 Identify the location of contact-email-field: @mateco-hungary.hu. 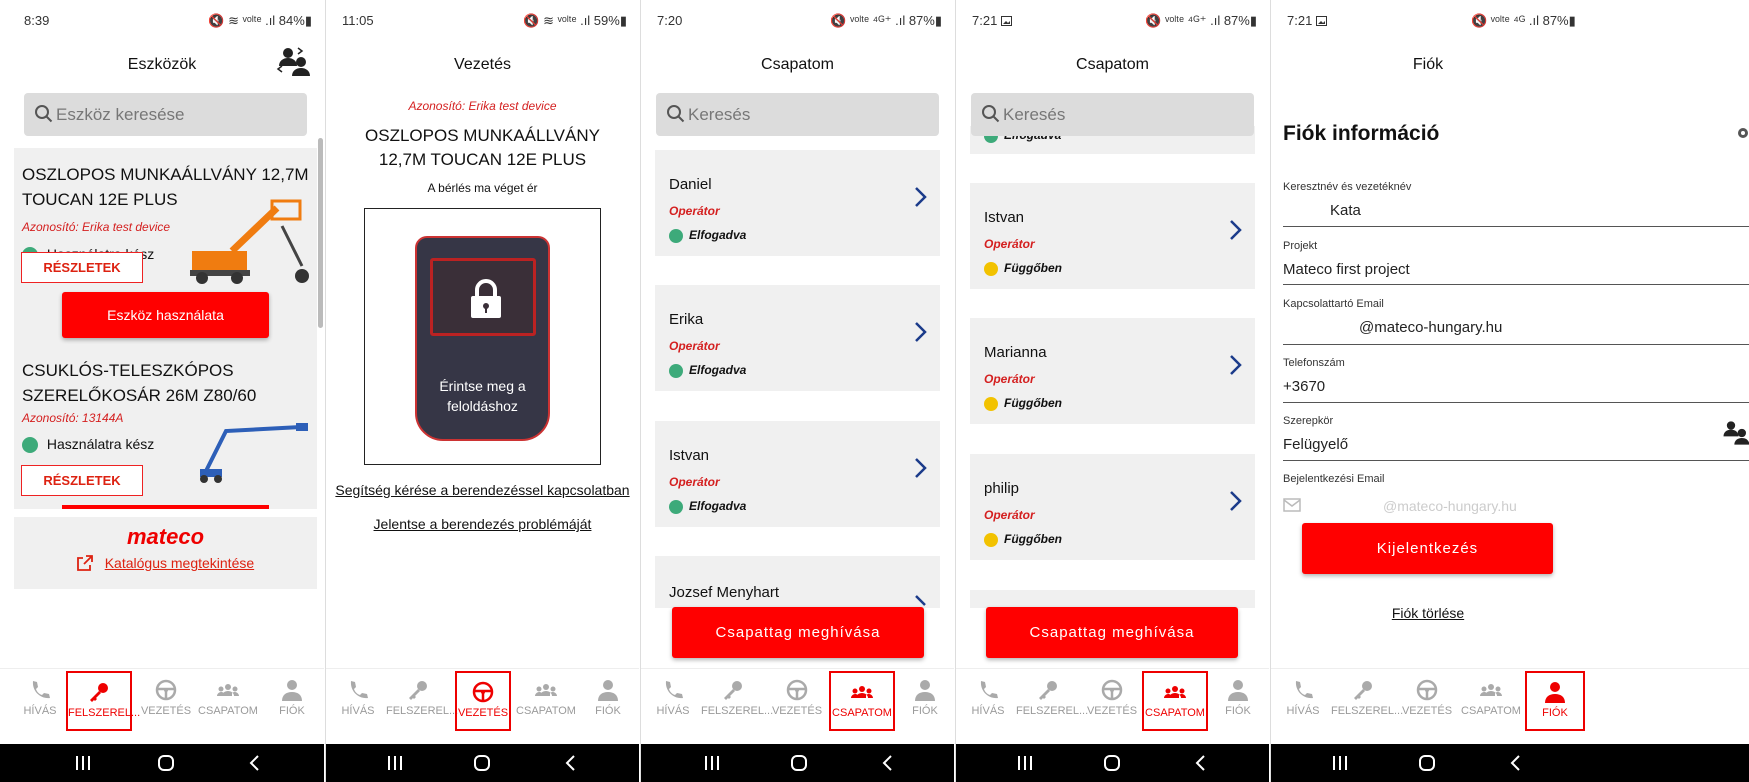
(1430, 327).